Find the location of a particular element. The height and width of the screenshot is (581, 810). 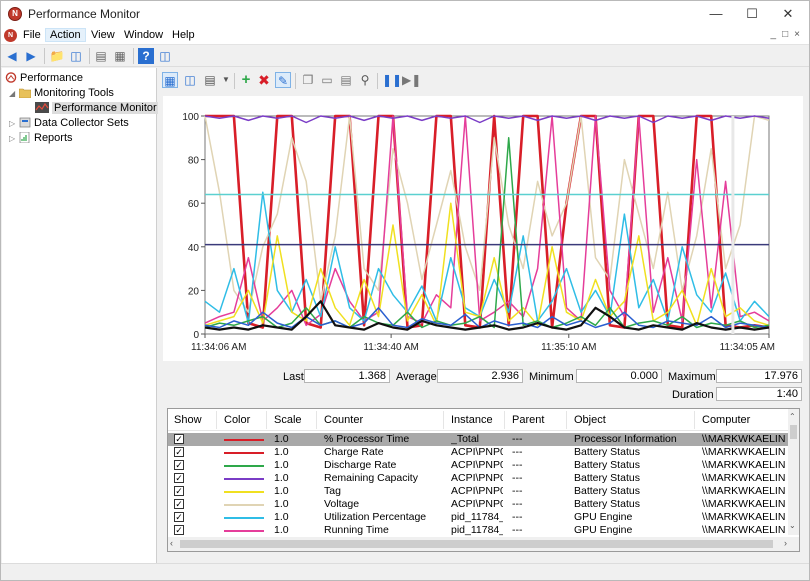

header-counter: Counter is located at coordinates (343, 420).